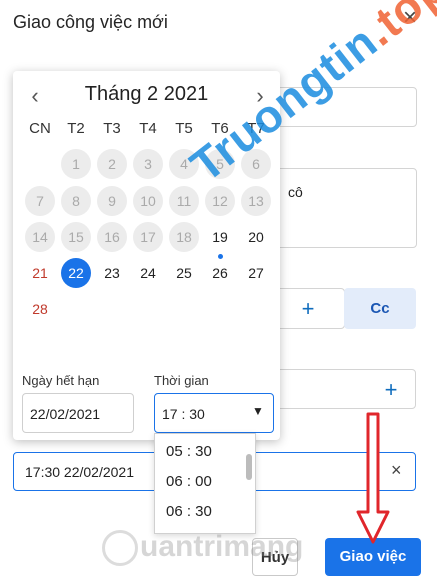 This screenshot has height=582, width=437. What do you see at coordinates (78, 413) in the screenshot?
I see `due-date-input: 22/02/2021` at bounding box center [78, 413].